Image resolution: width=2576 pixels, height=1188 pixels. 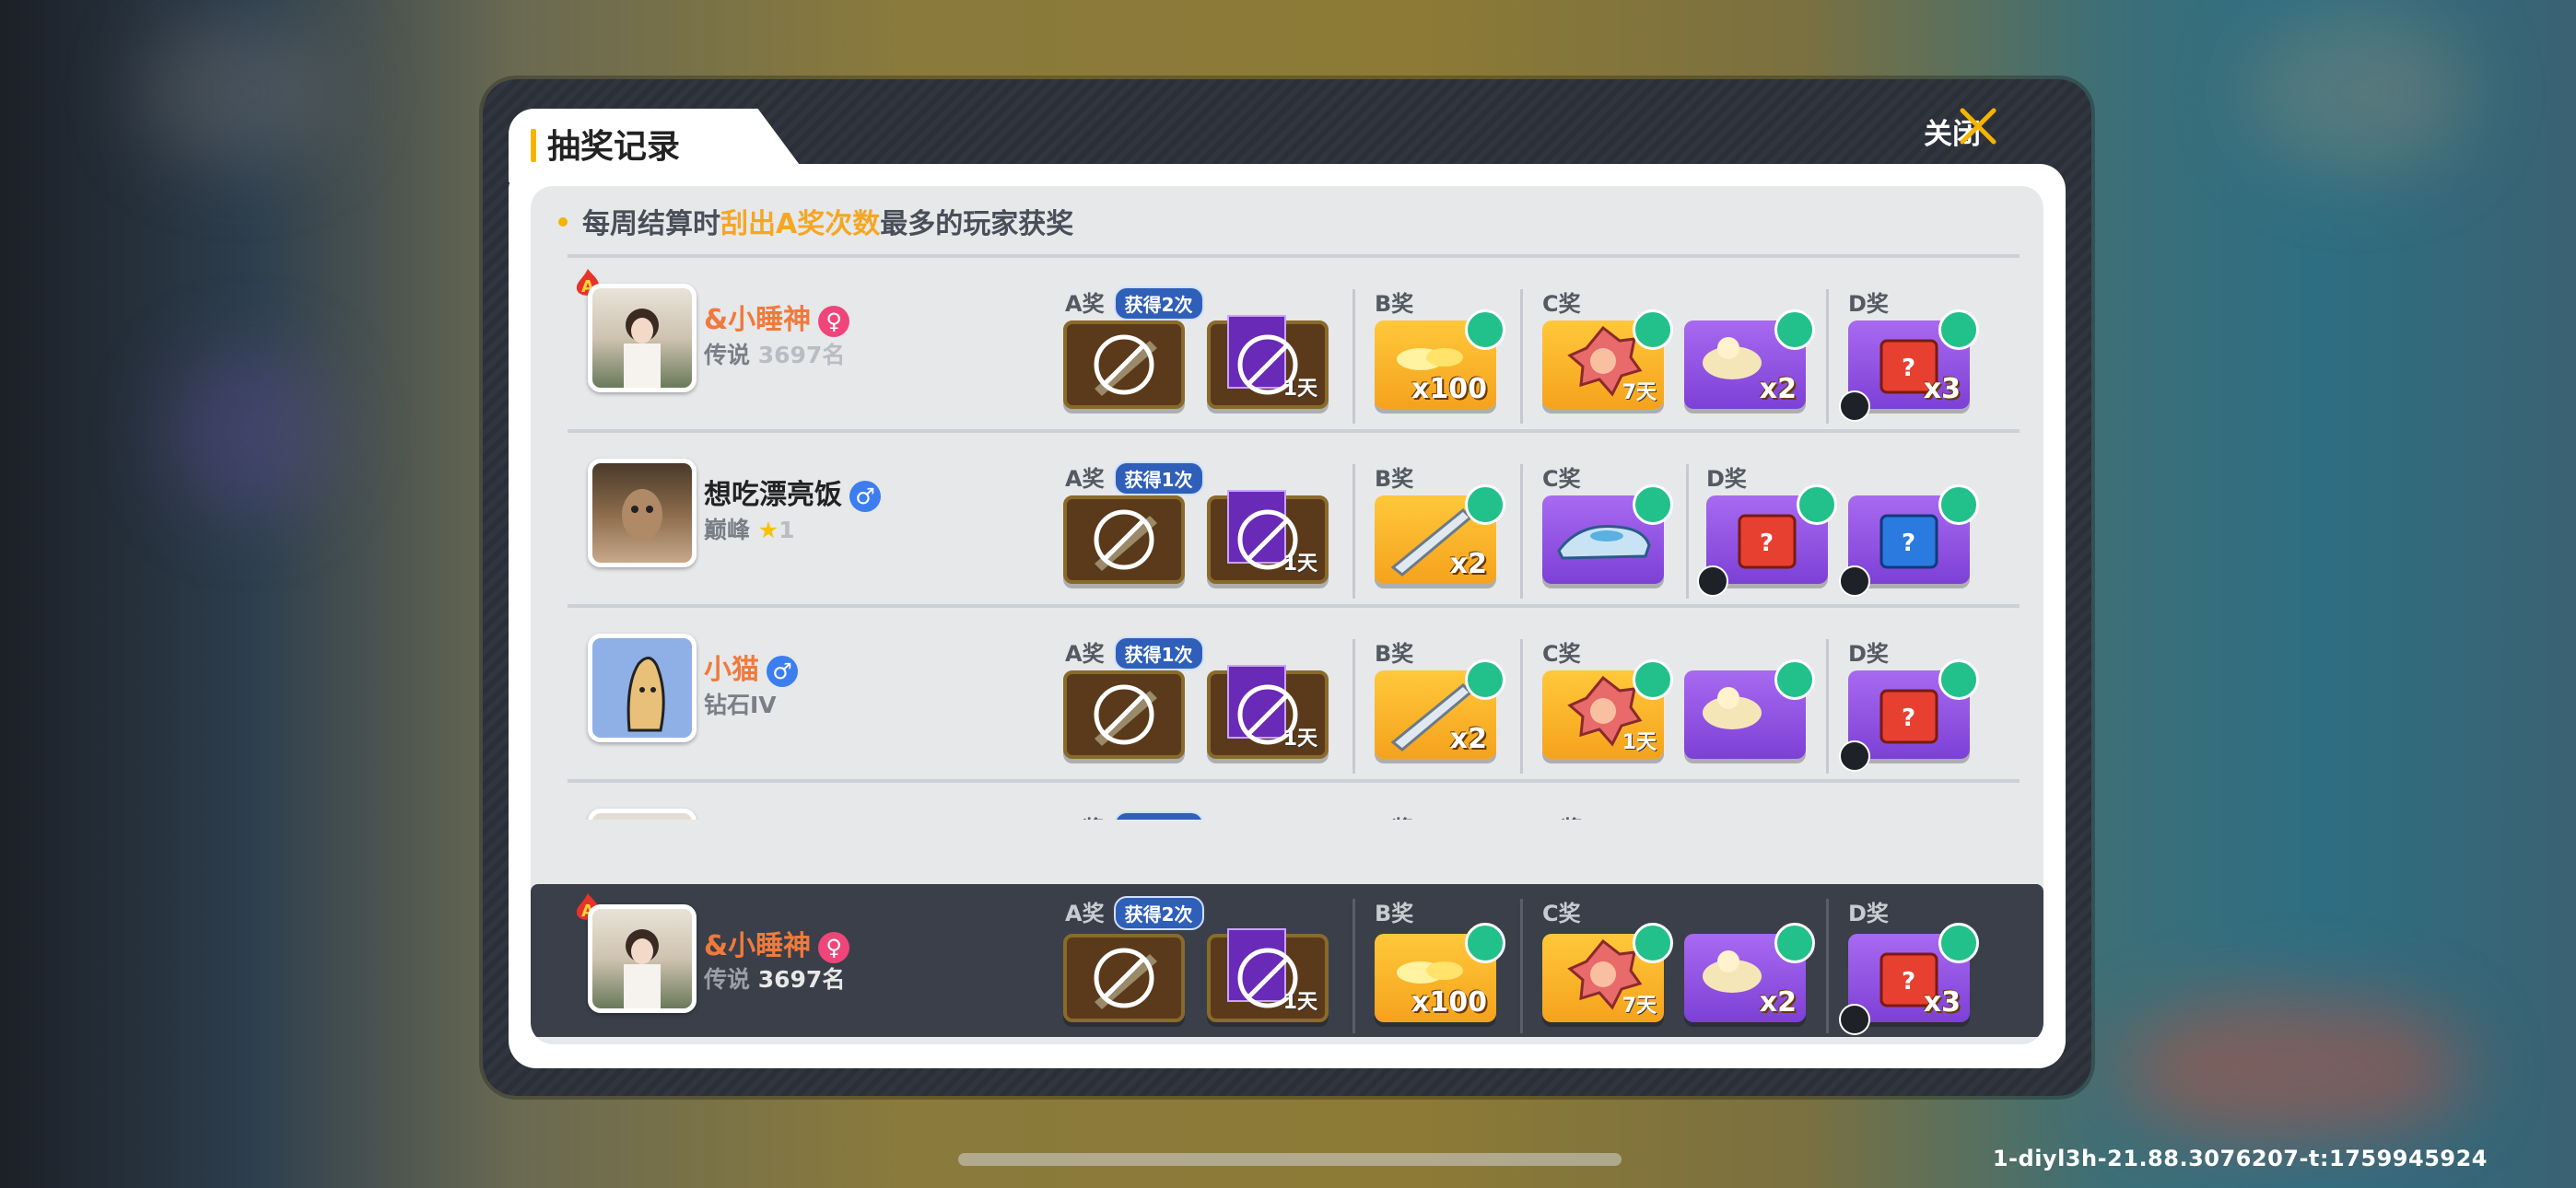 I want to click on quantity-label: x100, so click(x=1449, y=389).